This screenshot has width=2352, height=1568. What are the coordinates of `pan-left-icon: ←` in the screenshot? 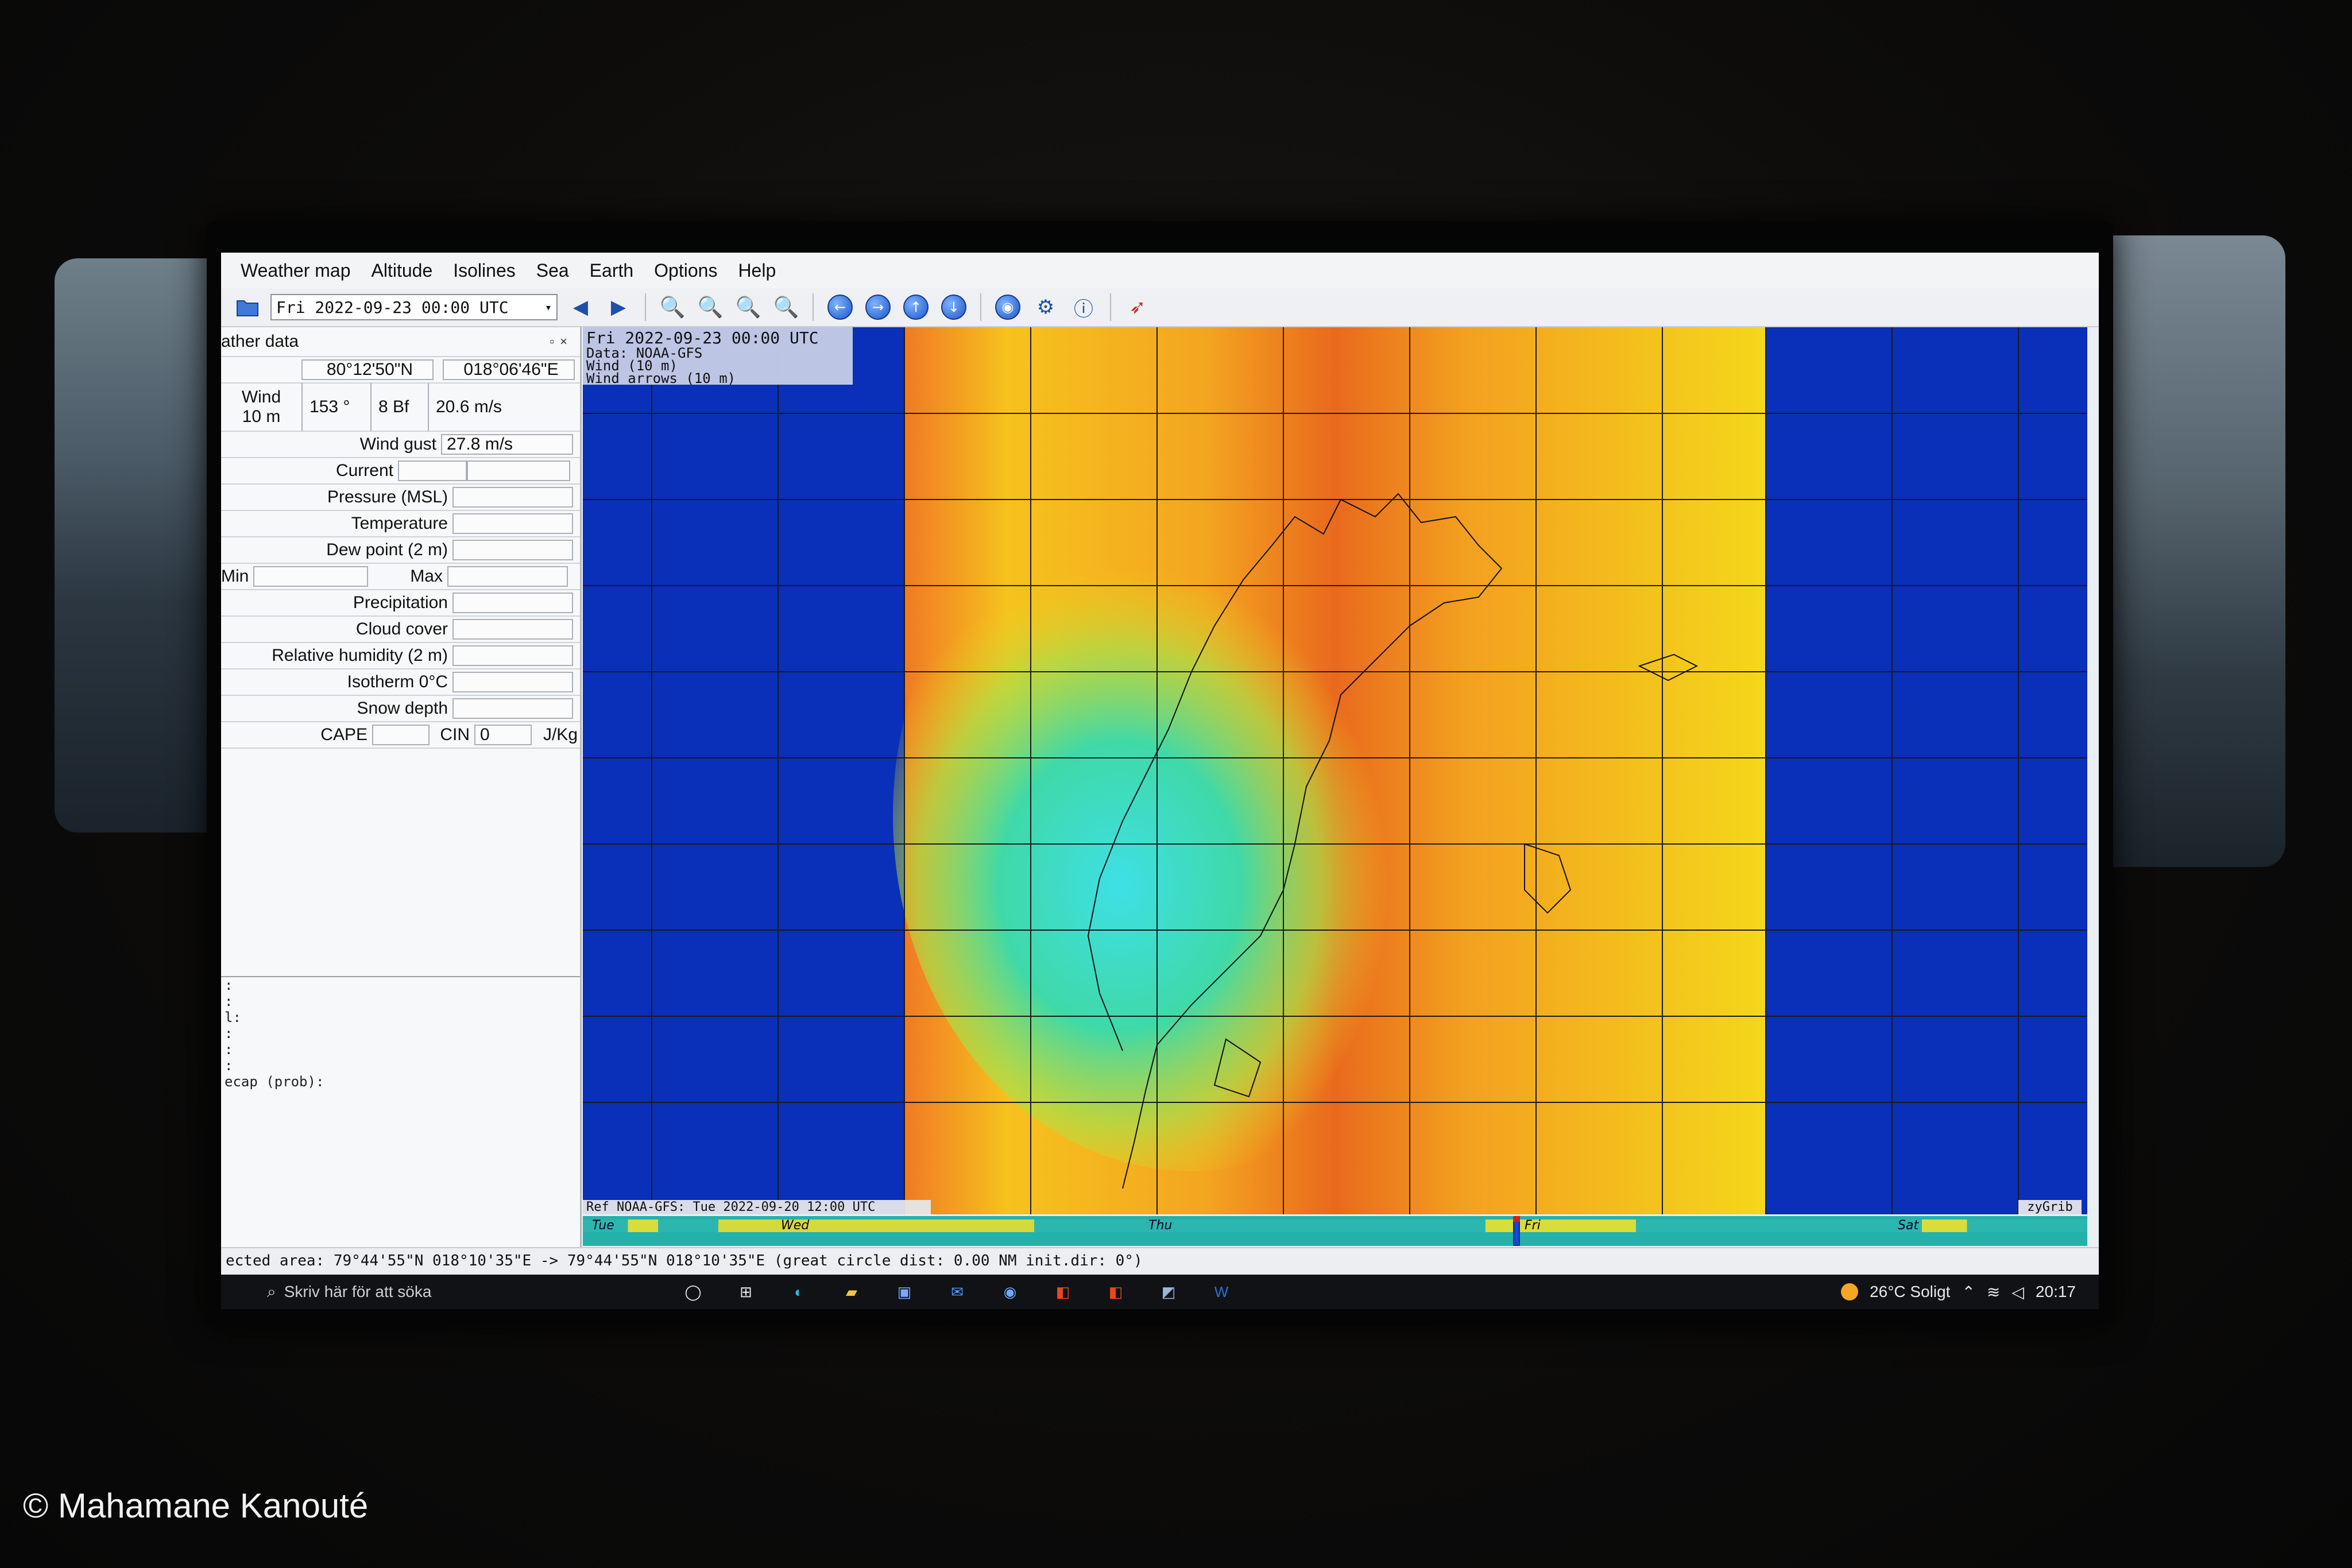 It's located at (840, 307).